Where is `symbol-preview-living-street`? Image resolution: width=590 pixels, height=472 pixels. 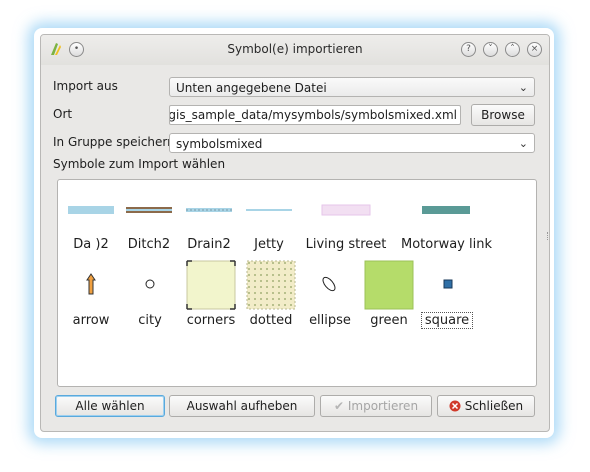
symbol-preview-living-street is located at coordinates (346, 210).